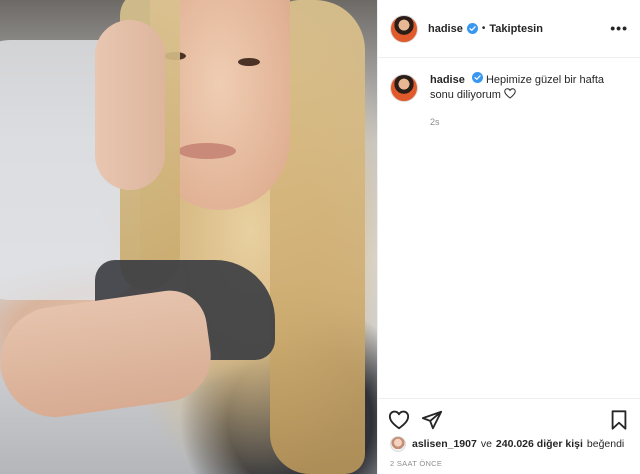 The height and width of the screenshot is (474, 640). Describe the element at coordinates (619, 420) in the screenshot. I see `bookmark-icon` at that location.